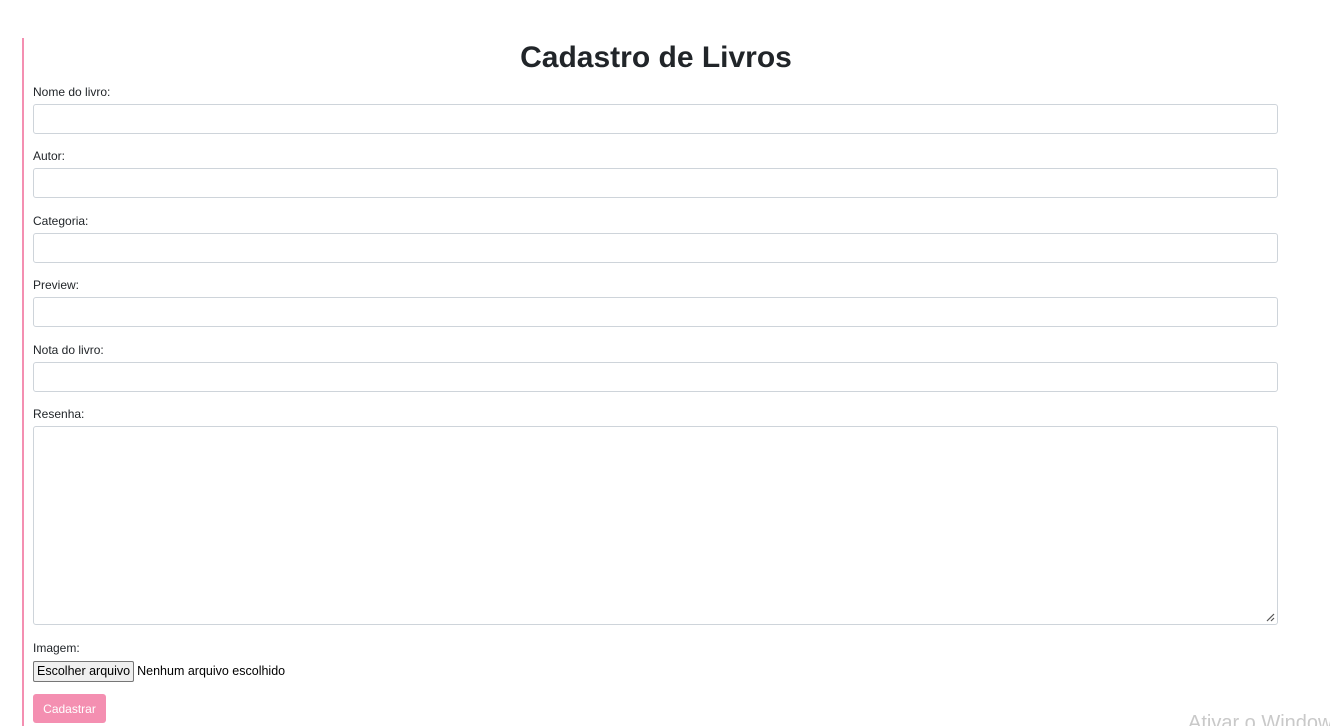 Image resolution: width=1330 pixels, height=726 pixels. Describe the element at coordinates (69, 708) in the screenshot. I see `submit-button: Cadastrar` at that location.